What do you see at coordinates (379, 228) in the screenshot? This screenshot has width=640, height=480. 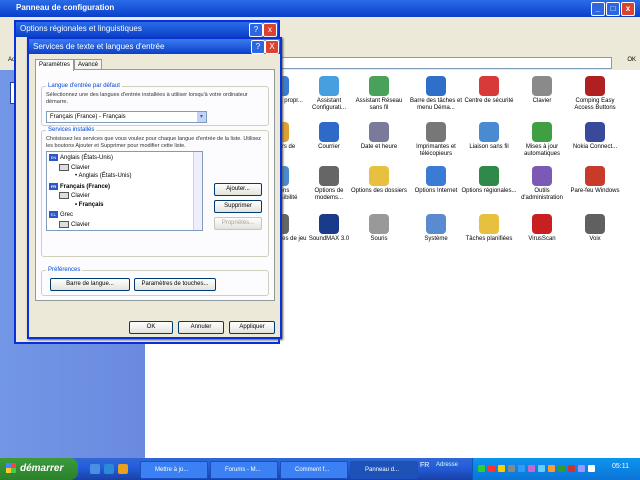 I see `control-panel-item: Souris` at bounding box center [379, 228].